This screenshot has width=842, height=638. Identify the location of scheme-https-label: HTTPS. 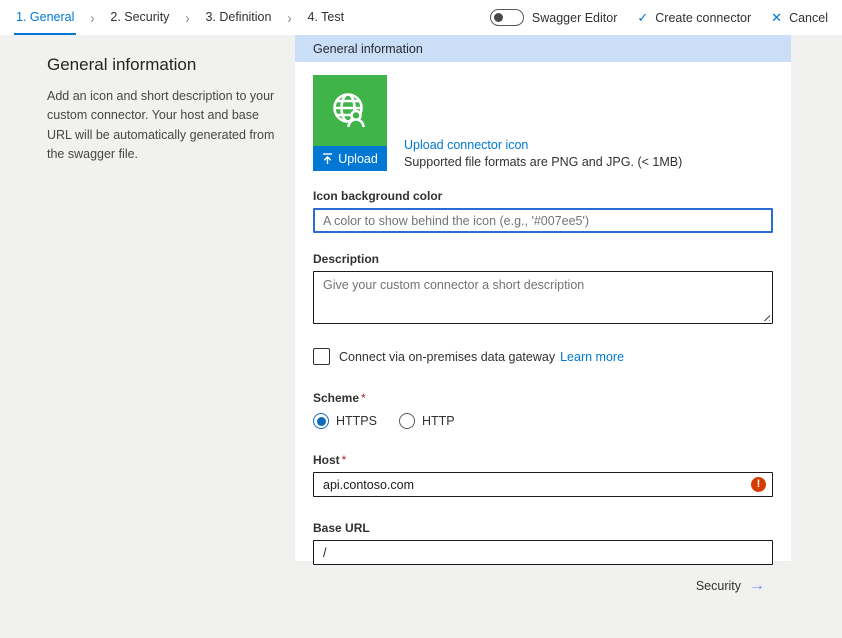
(356, 421).